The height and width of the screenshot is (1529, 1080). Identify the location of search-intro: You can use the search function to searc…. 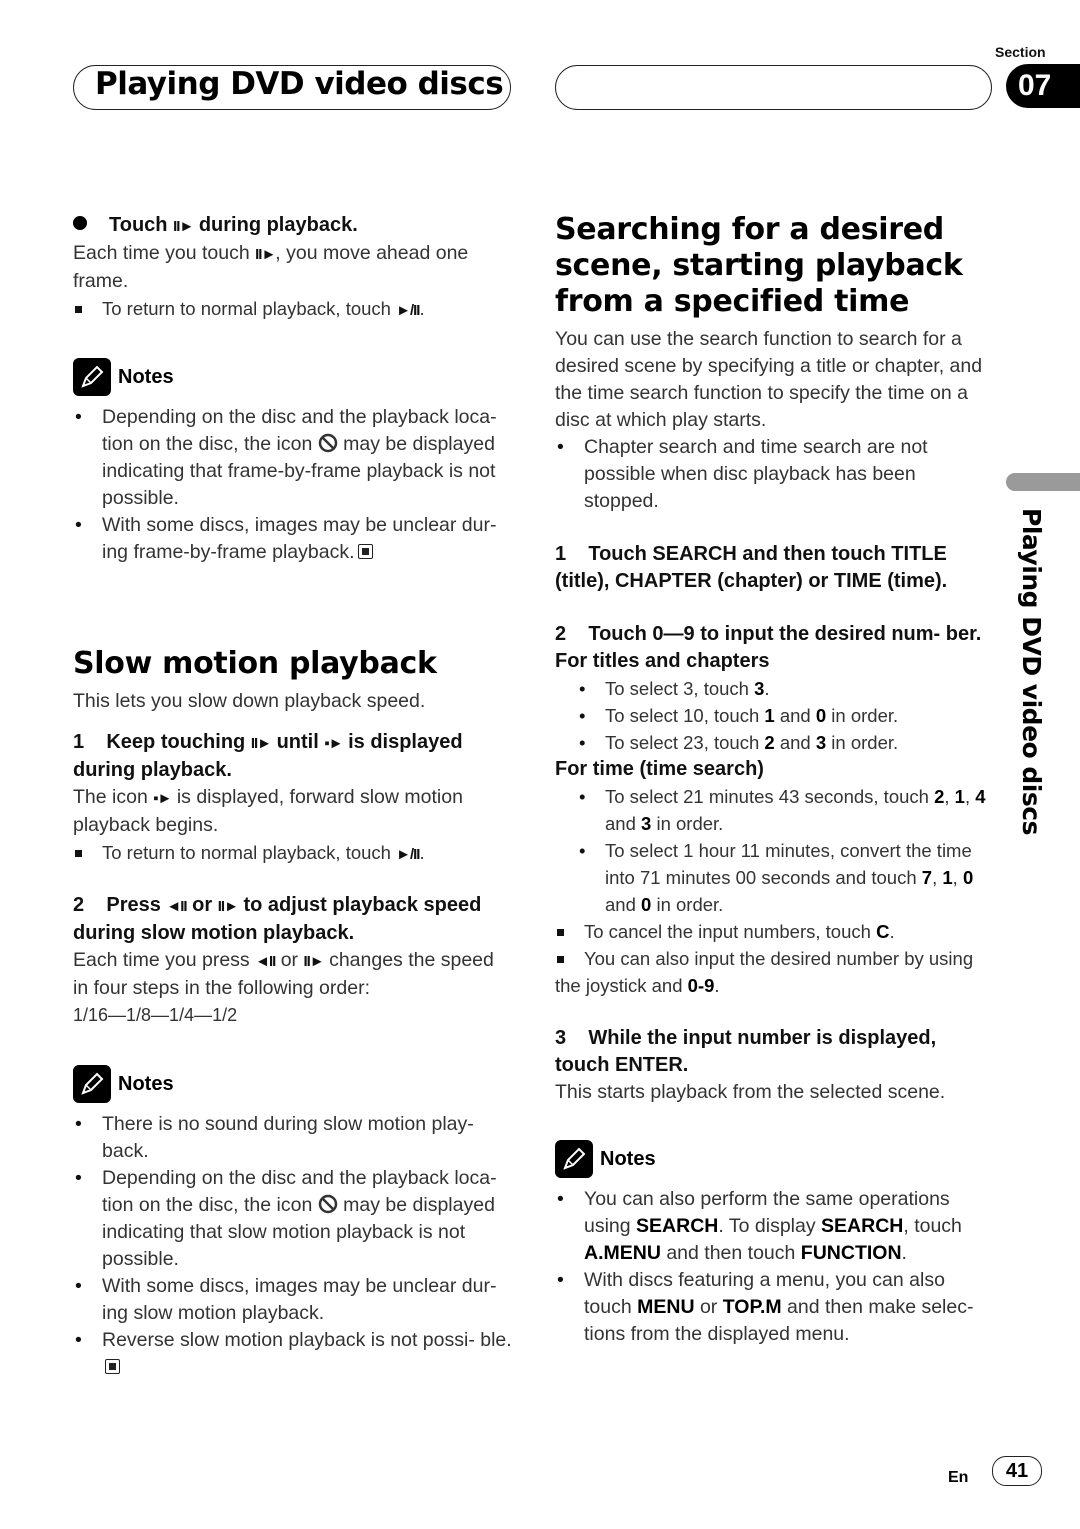
(769, 379).